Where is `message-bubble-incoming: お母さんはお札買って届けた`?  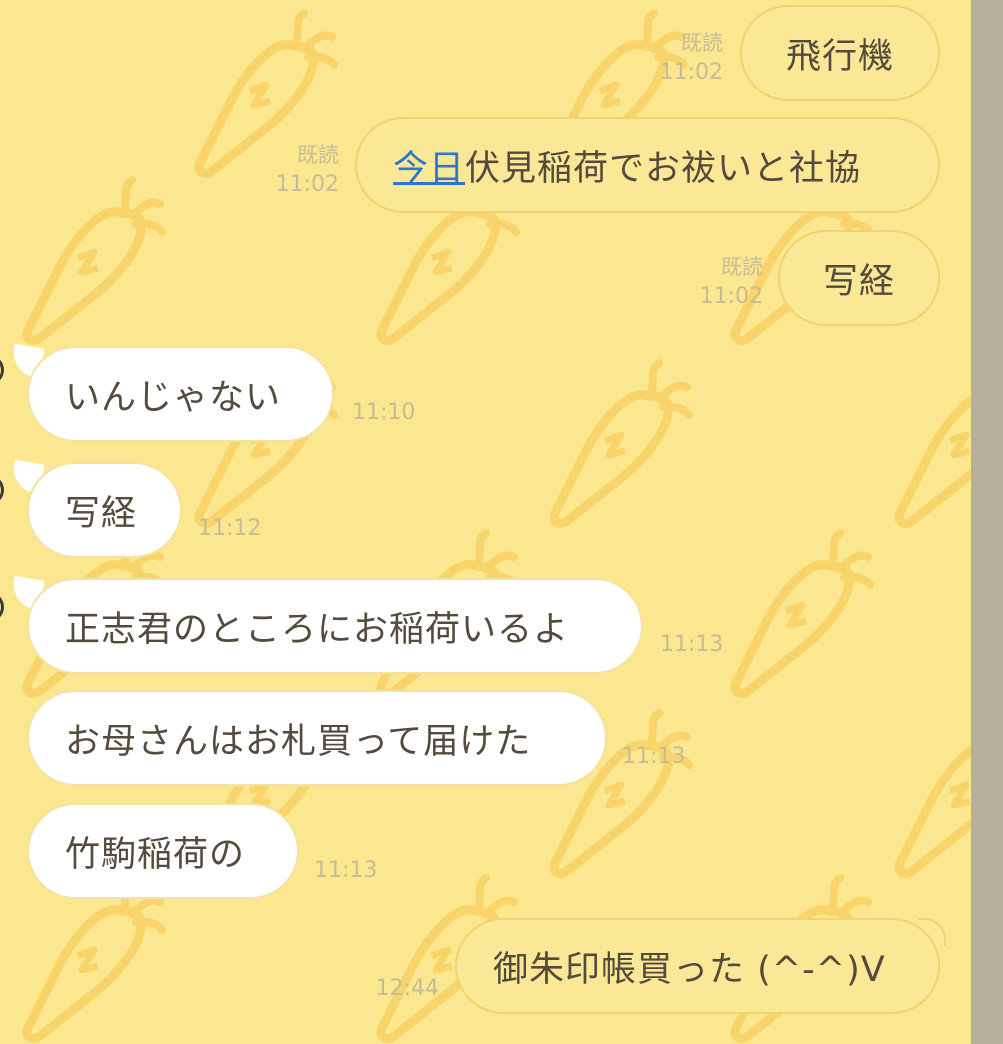 message-bubble-incoming: お母さんはお札買って届けた is located at coordinates (317, 738).